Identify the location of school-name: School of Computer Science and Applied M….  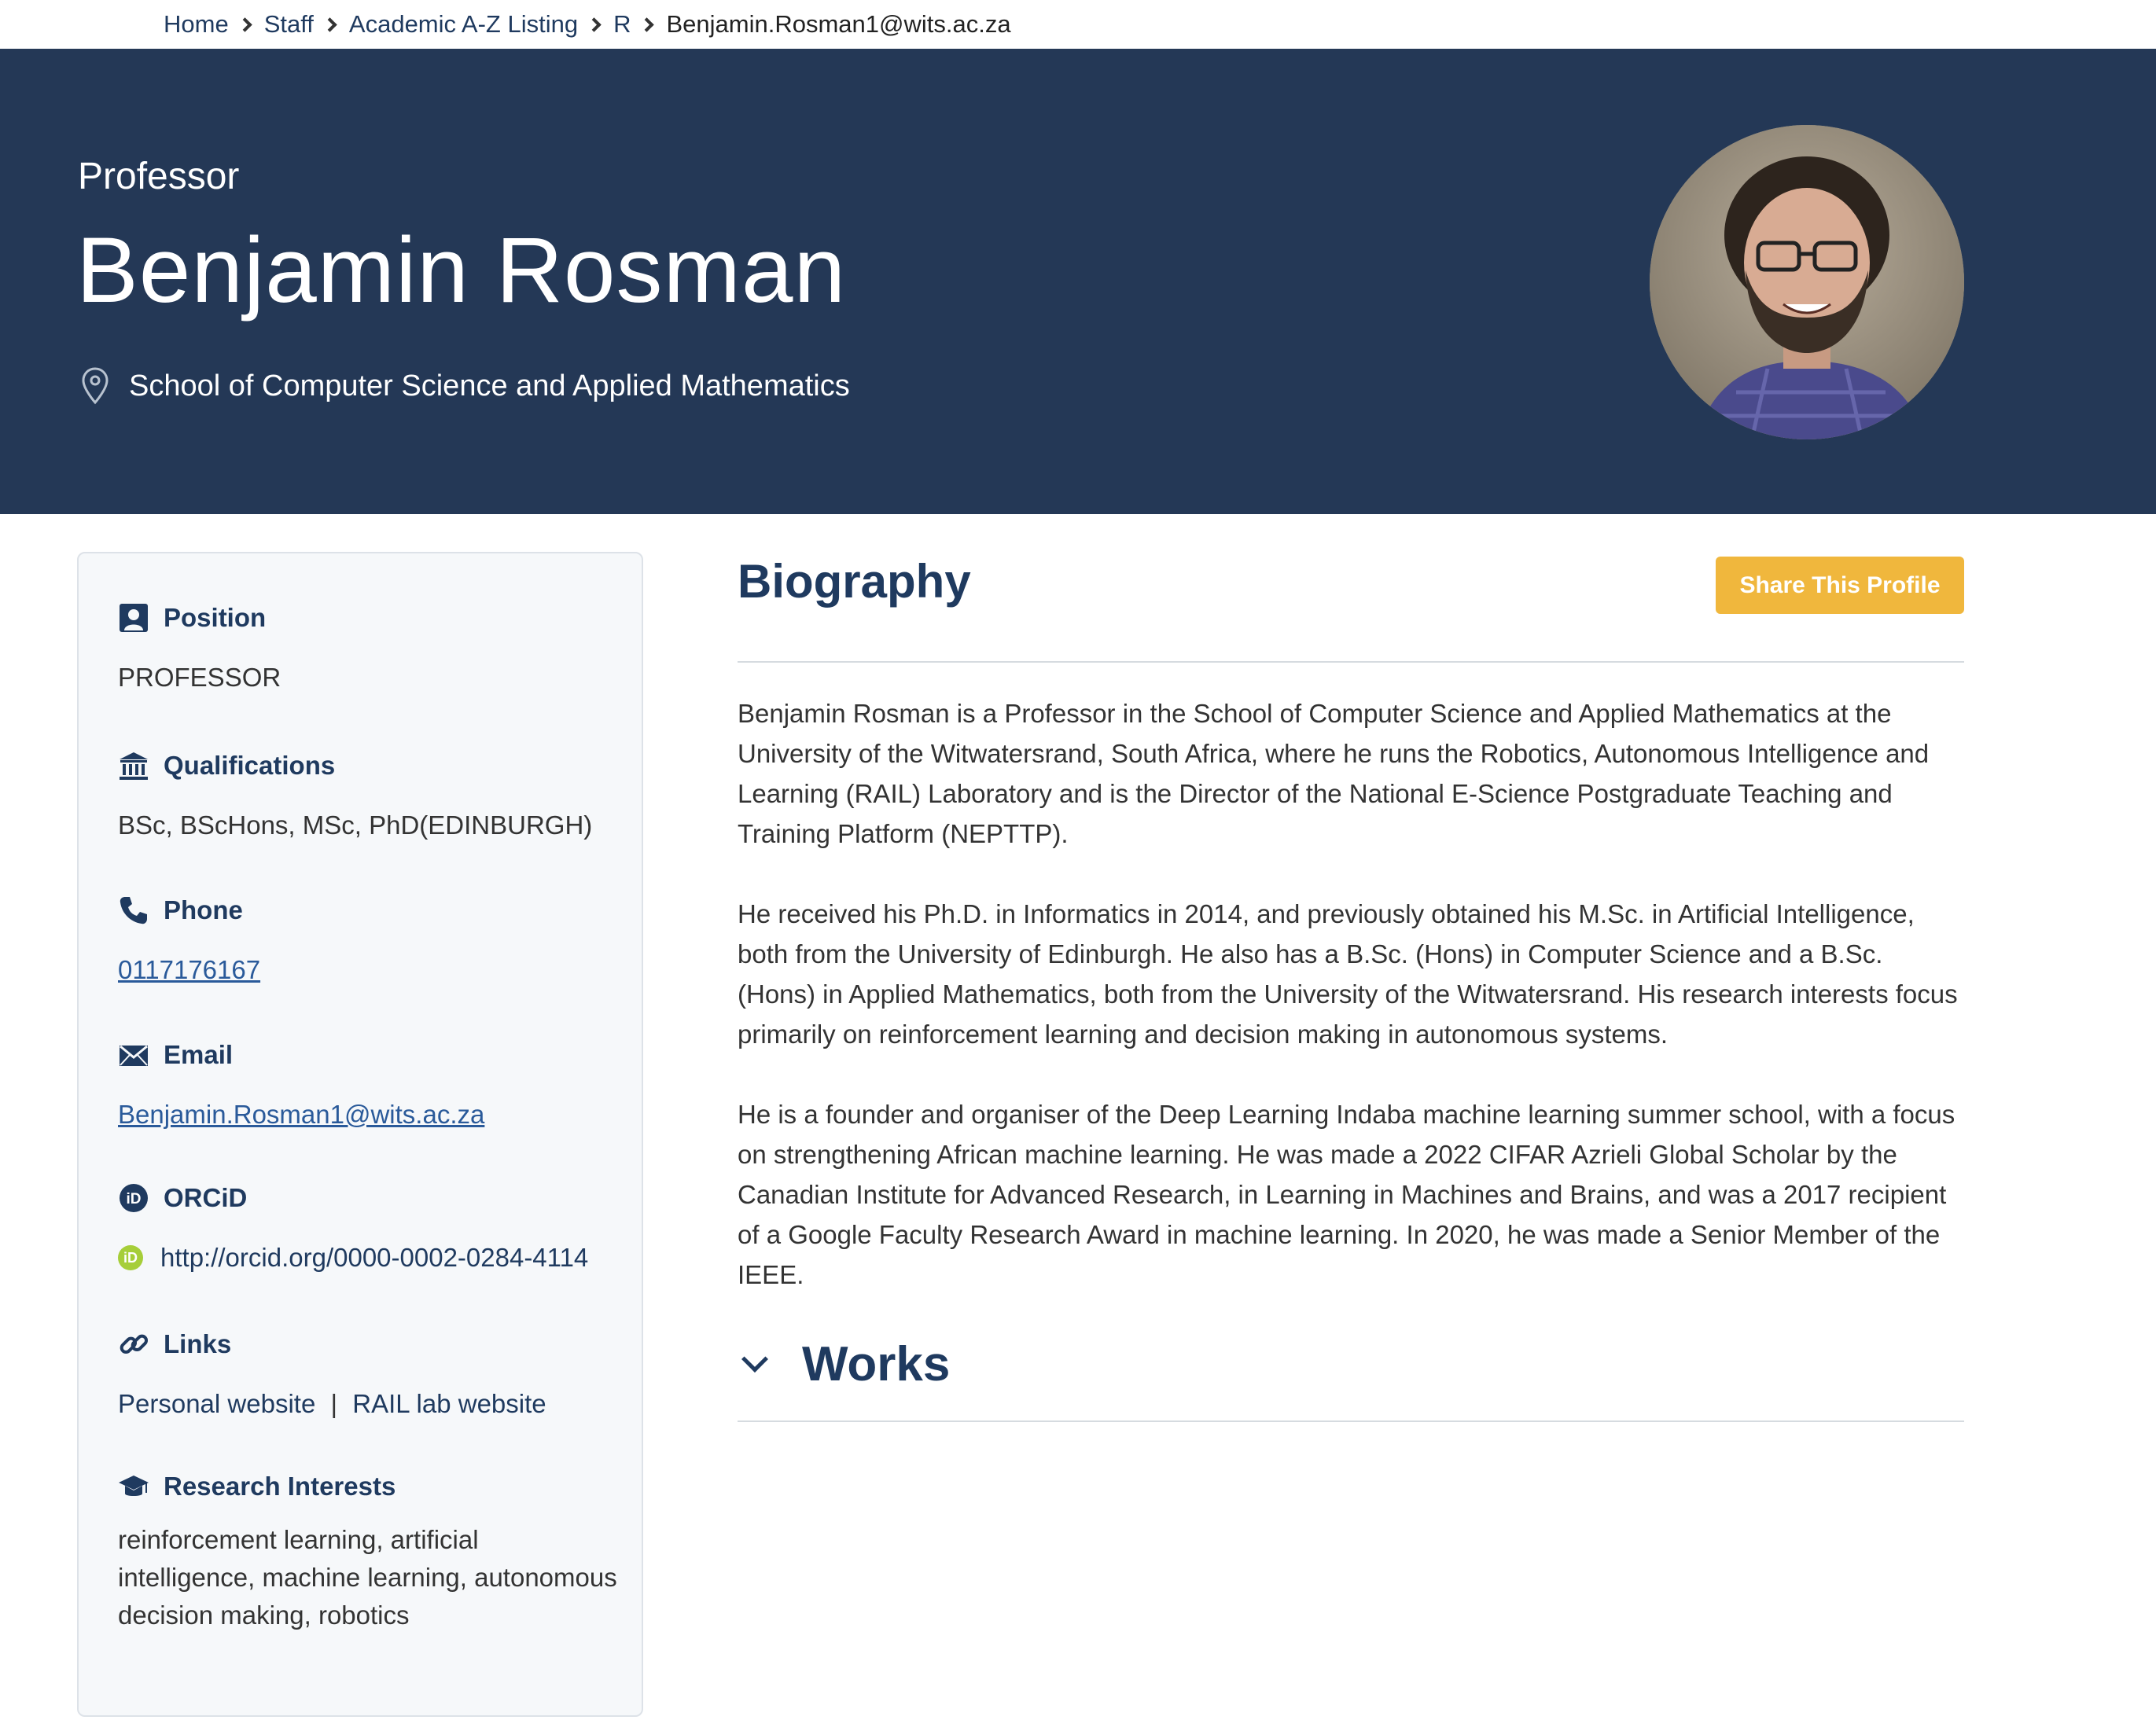
(489, 385).